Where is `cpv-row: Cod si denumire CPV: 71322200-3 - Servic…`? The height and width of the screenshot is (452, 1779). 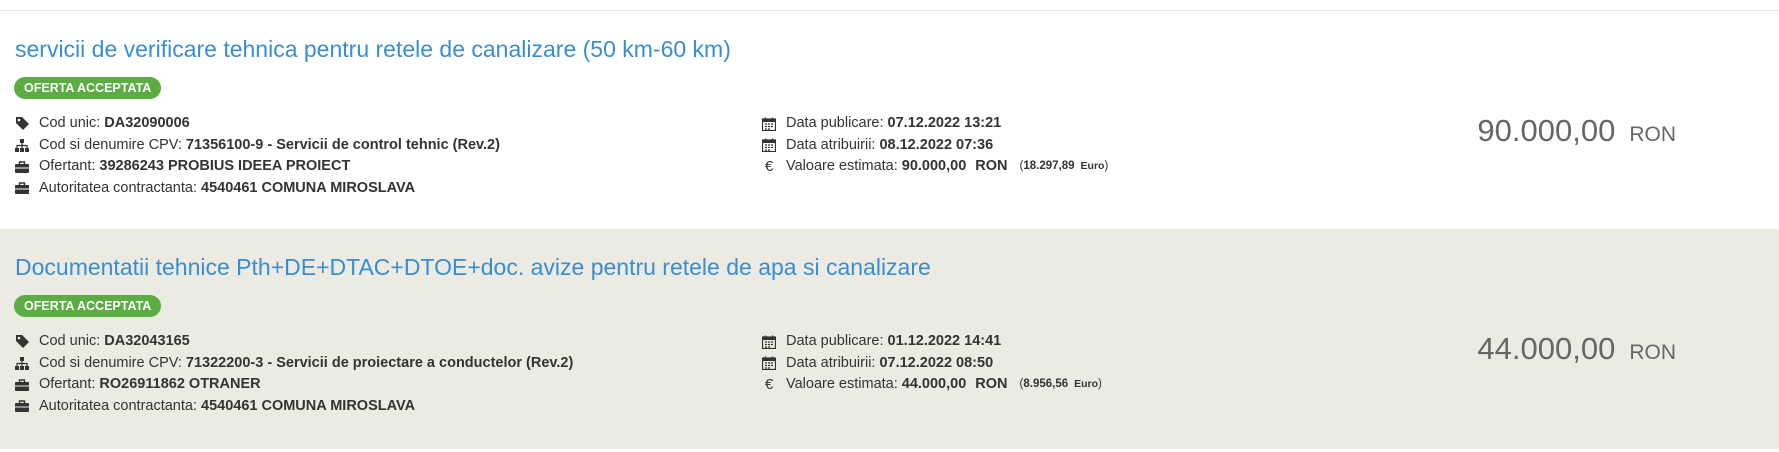 cpv-row: Cod si denumire CPV: 71322200-3 - Servic… is located at coordinates (293, 364).